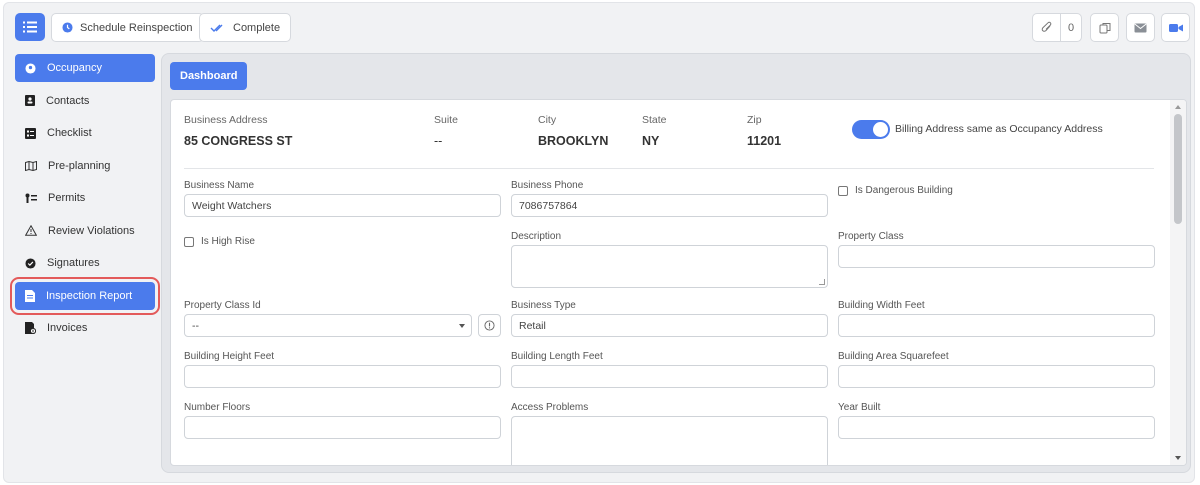 The image size is (1200, 485). What do you see at coordinates (1178, 107) in the screenshot?
I see `scroll-up-arrow-icon` at bounding box center [1178, 107].